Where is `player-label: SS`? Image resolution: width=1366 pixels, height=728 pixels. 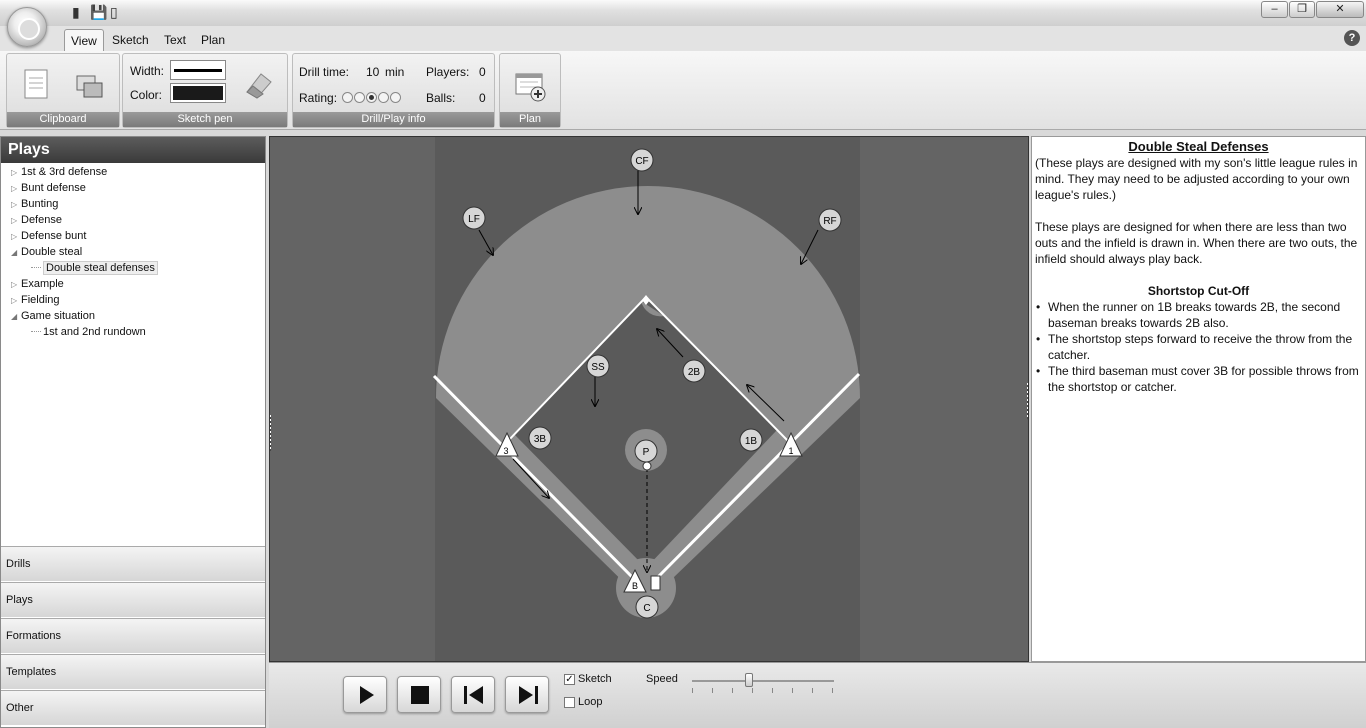 player-label: SS is located at coordinates (598, 367).